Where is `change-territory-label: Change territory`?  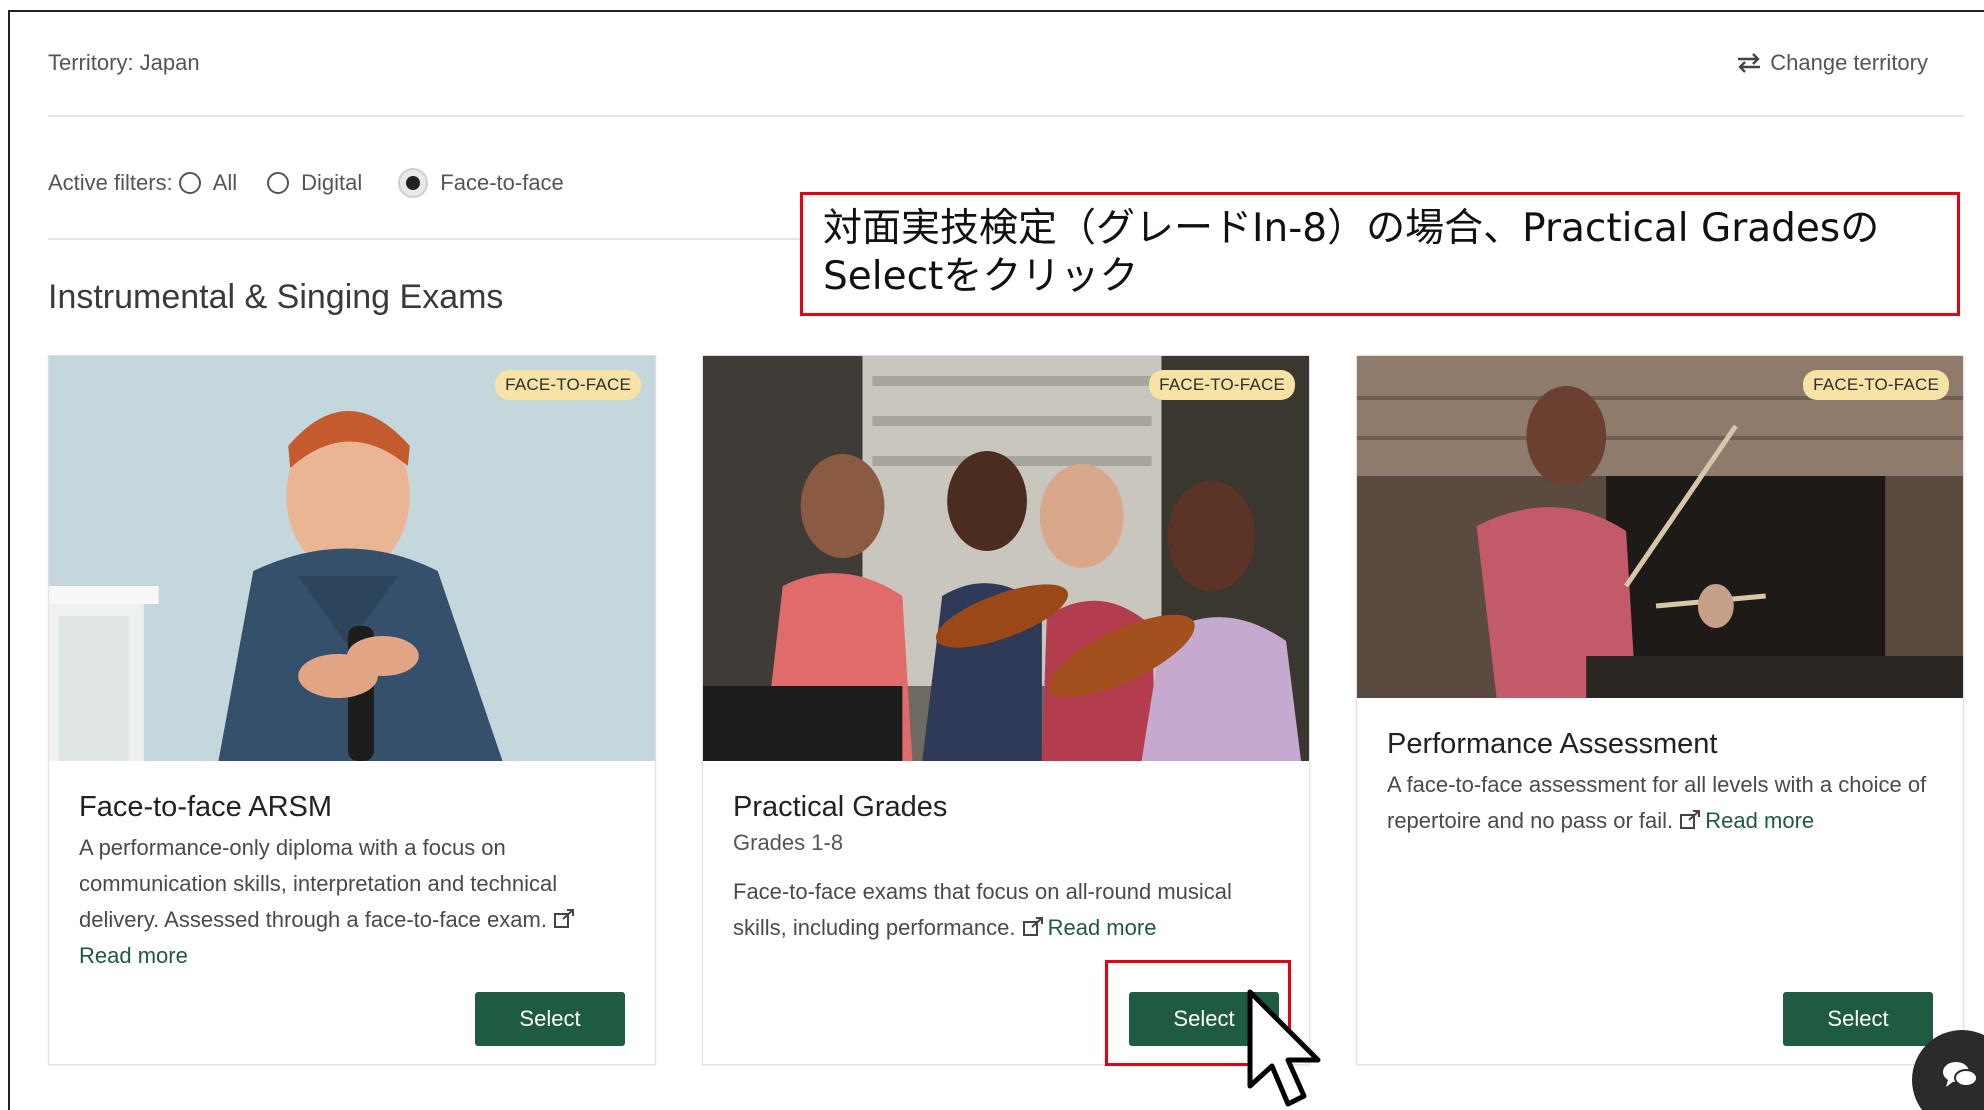 change-territory-label: Change territory is located at coordinates (1849, 62).